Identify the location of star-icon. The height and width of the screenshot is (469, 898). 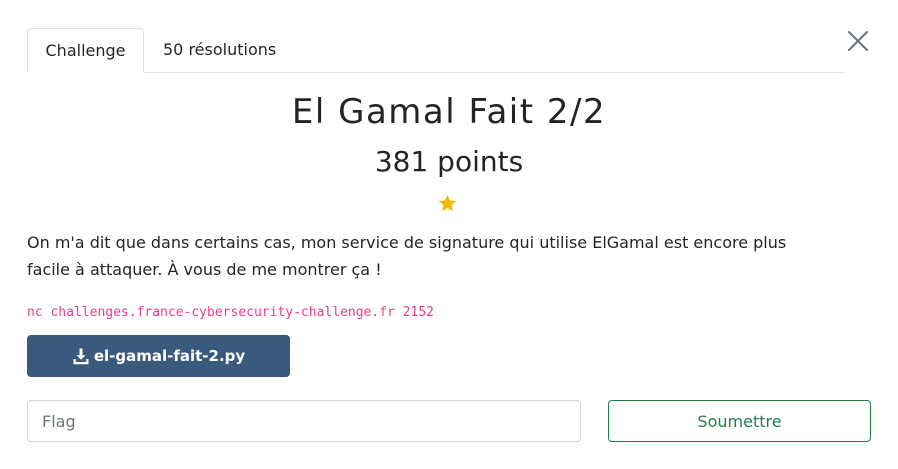
(447, 203).